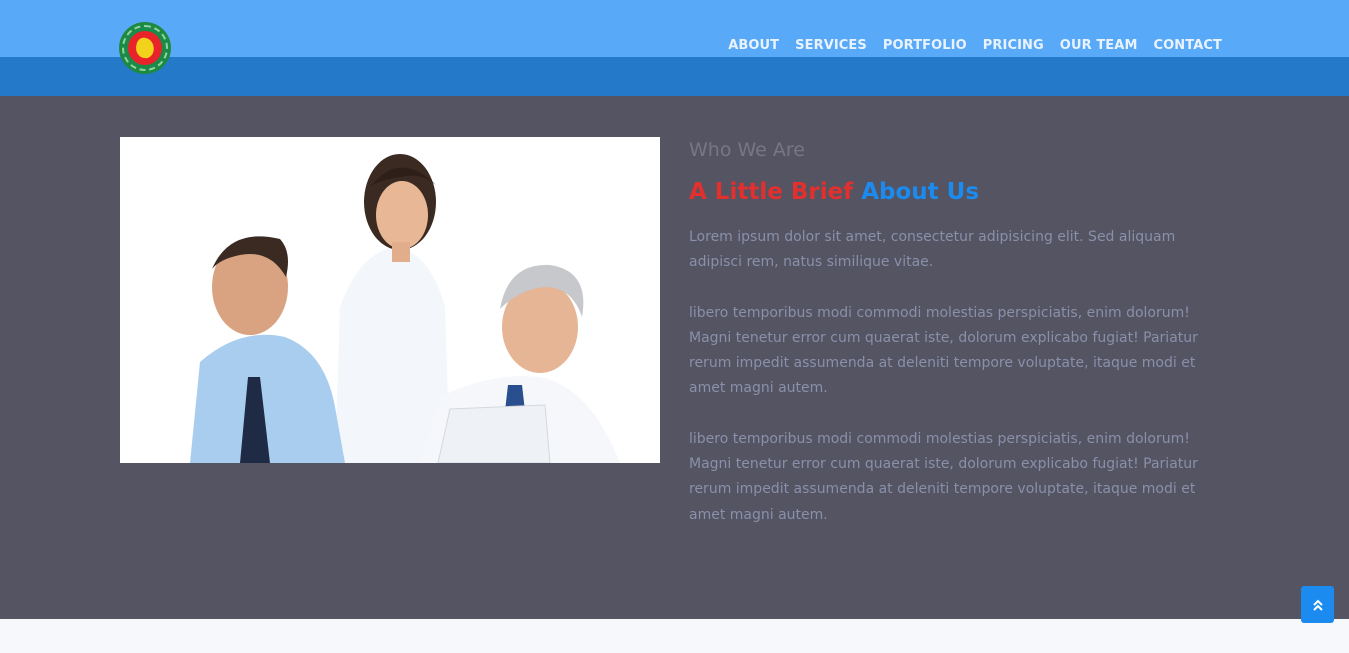 The height and width of the screenshot is (653, 1349). I want to click on about-eyebrow: Who We Are, so click(747, 150).